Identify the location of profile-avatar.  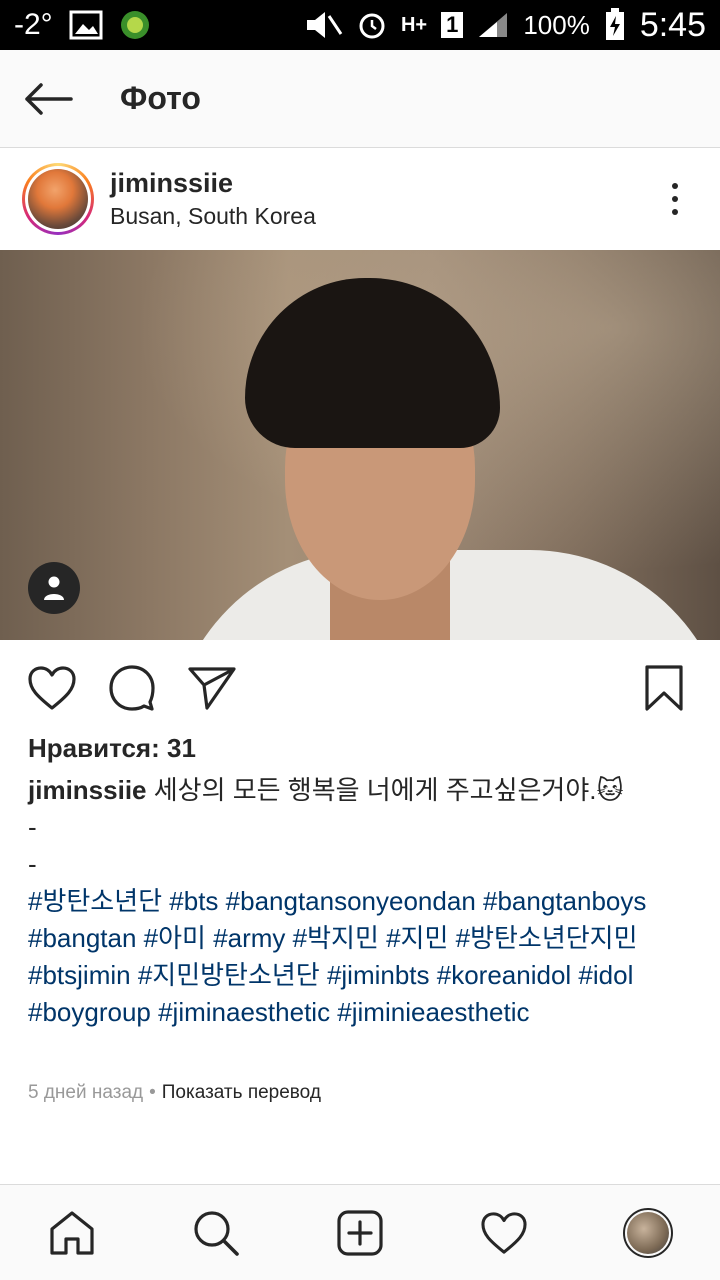
(648, 1232).